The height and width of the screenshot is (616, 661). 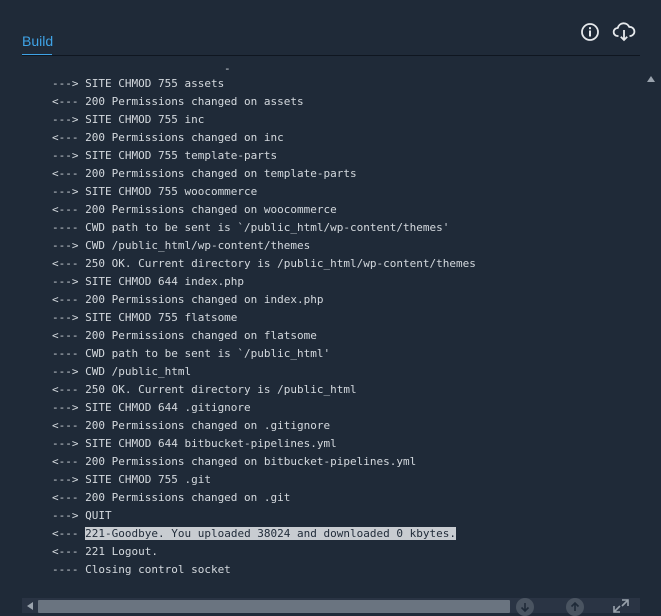 I want to click on log-line: ---> SITE CHMOD 755 inc, so click(x=128, y=119).